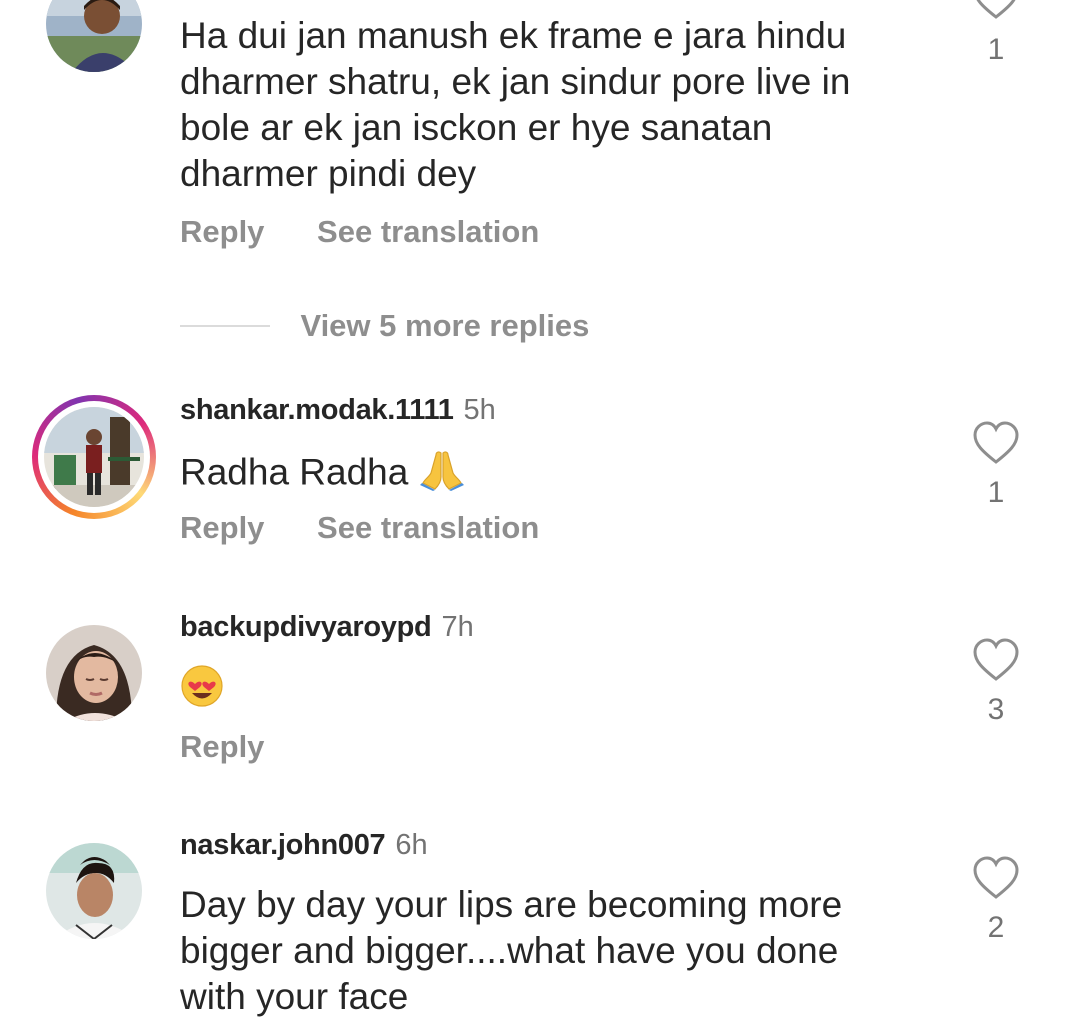 The height and width of the screenshot is (1022, 1080). What do you see at coordinates (411, 845) in the screenshot?
I see `timestamp: 6h` at bounding box center [411, 845].